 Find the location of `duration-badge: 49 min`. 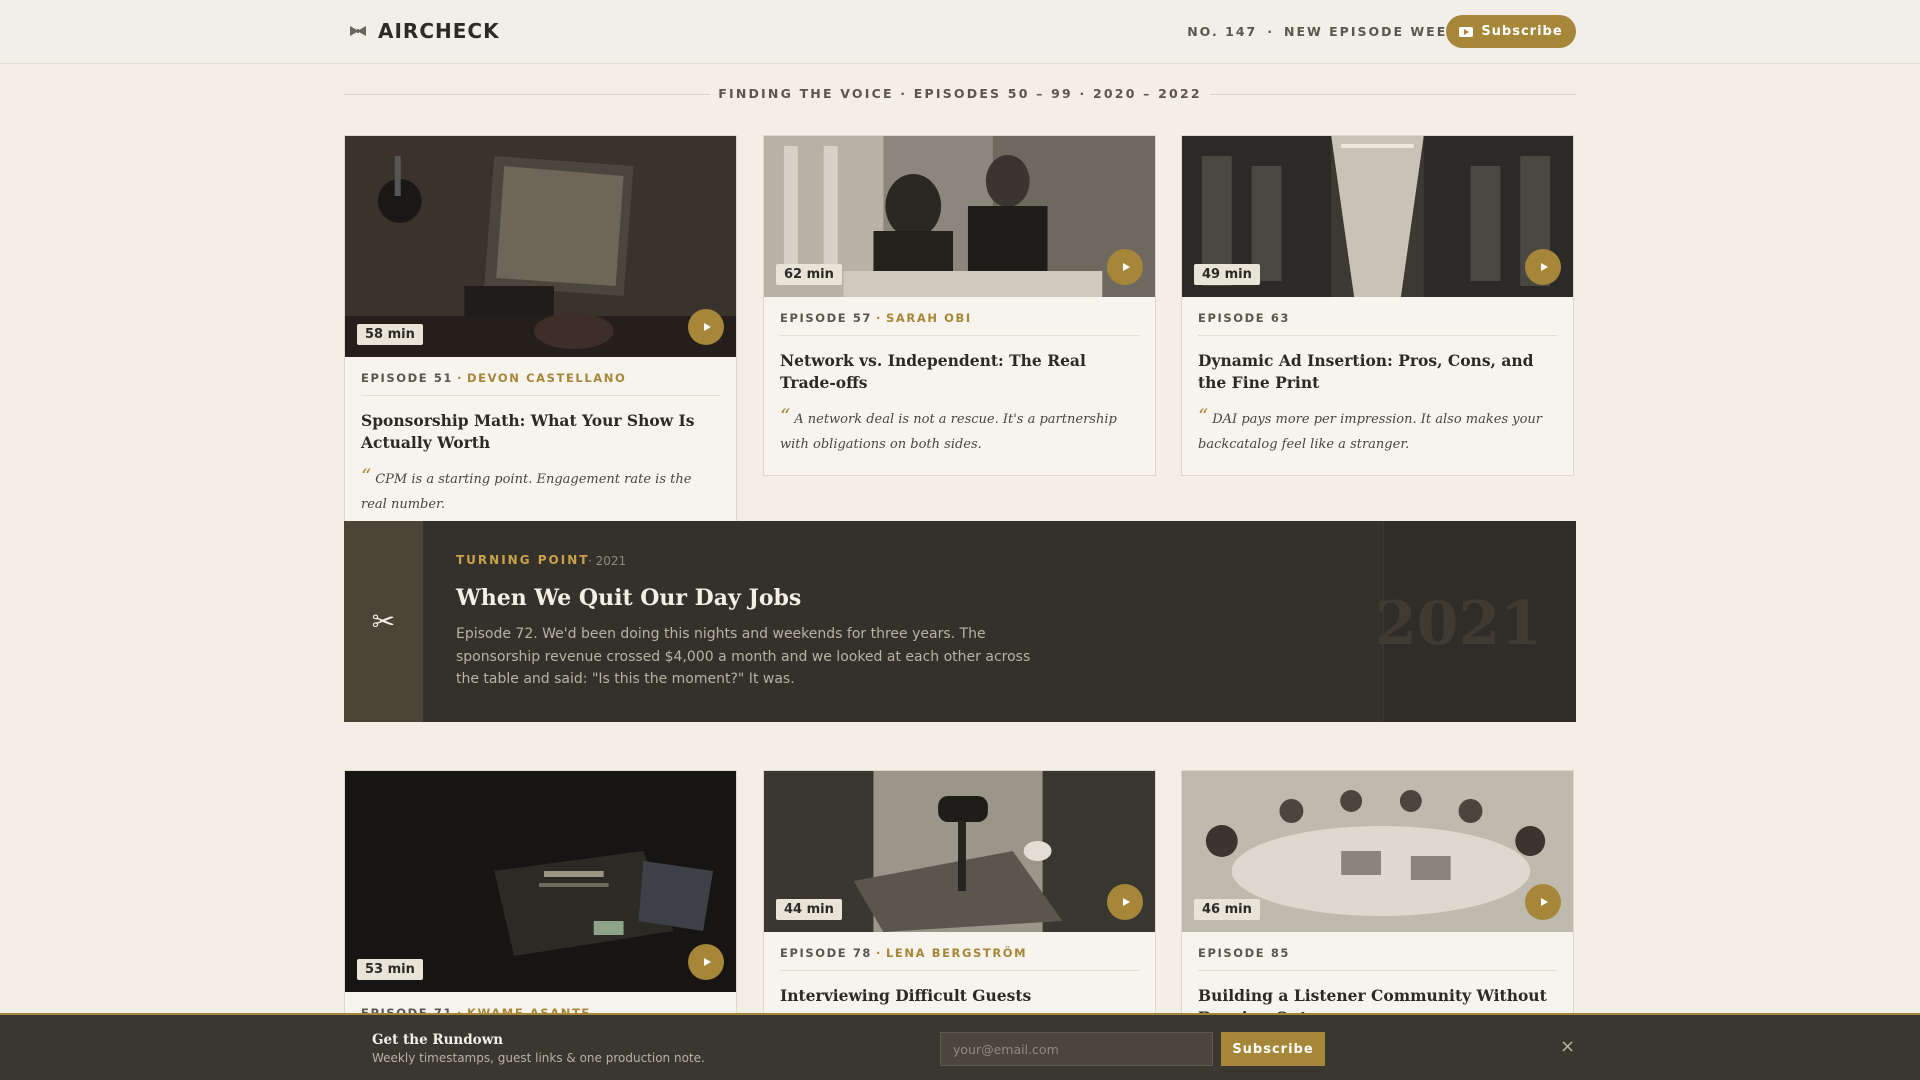

duration-badge: 49 min is located at coordinates (1227, 274).